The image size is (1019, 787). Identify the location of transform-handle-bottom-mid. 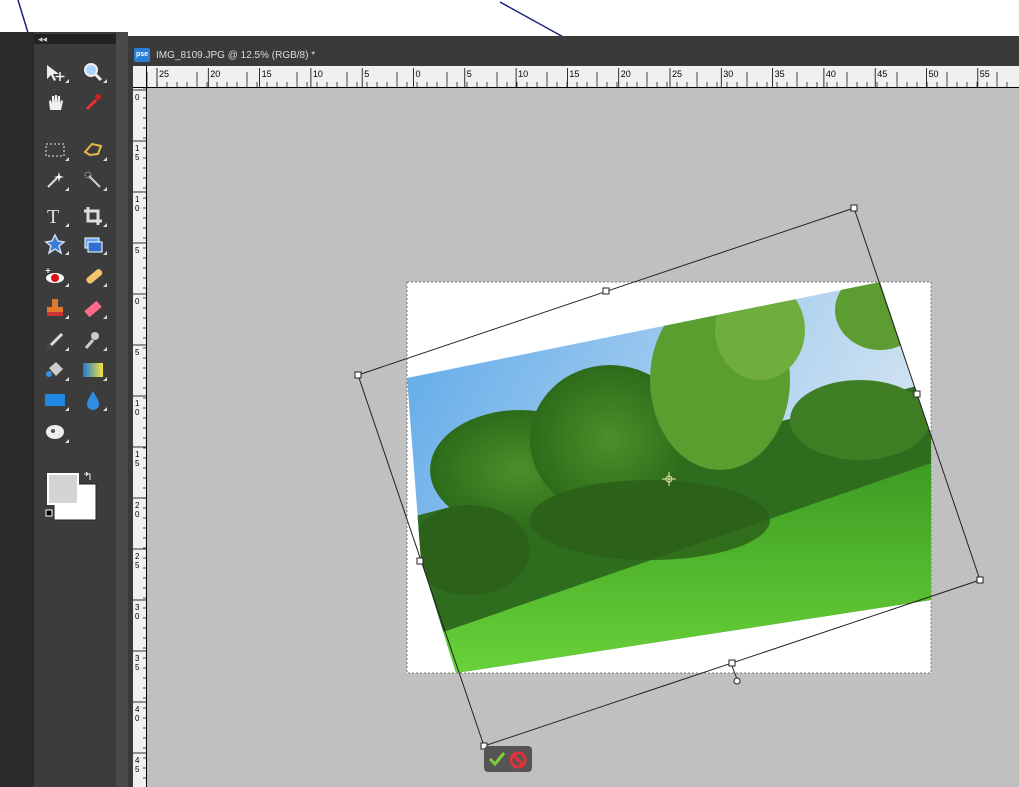
(732, 663).